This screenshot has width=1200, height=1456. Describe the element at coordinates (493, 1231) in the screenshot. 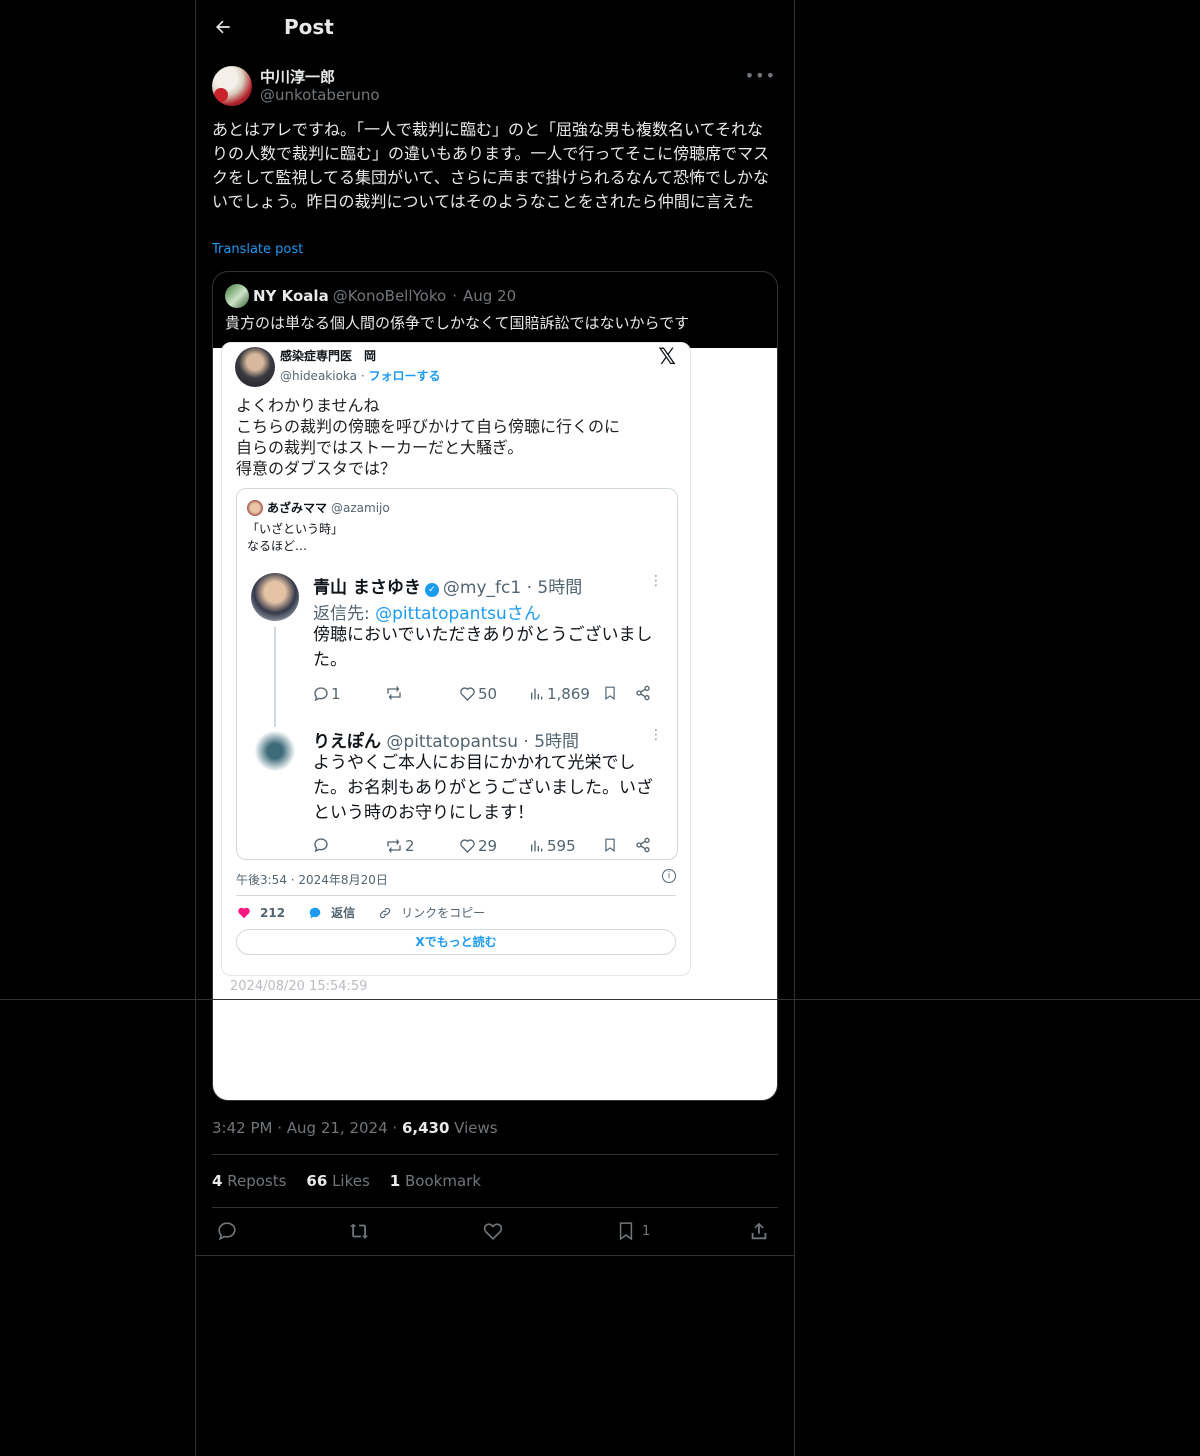

I see `like-button` at that location.